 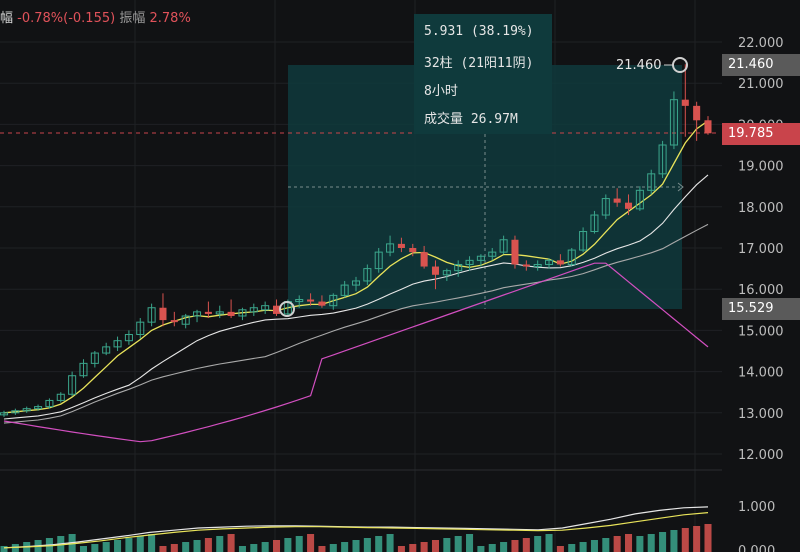 What do you see at coordinates (479, 63) in the screenshot?
I see `measure-bars: 32柱 (21阳11阴)` at bounding box center [479, 63].